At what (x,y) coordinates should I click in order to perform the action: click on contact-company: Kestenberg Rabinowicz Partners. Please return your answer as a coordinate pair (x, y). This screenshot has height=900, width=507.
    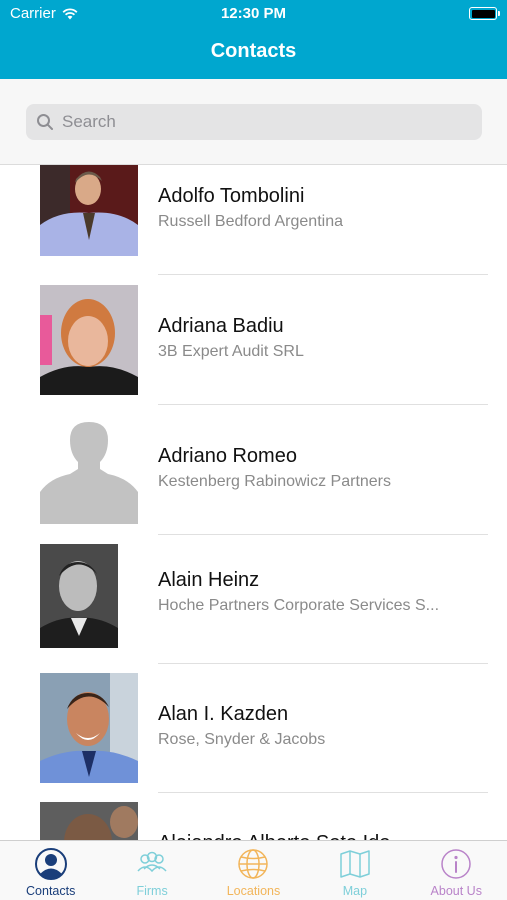
    Looking at the image, I should click on (275, 481).